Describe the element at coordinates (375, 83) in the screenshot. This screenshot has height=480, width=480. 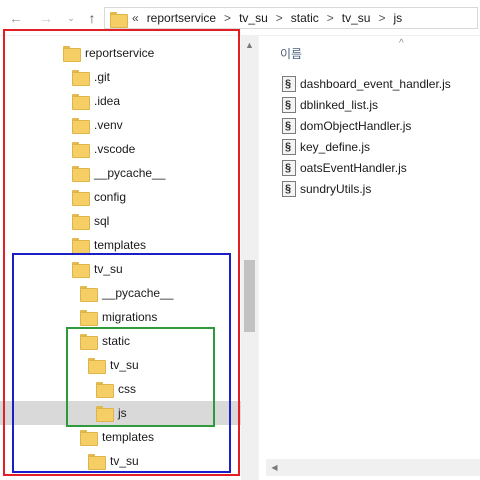
I see `file-name: dashboard_event_handler.js` at that location.